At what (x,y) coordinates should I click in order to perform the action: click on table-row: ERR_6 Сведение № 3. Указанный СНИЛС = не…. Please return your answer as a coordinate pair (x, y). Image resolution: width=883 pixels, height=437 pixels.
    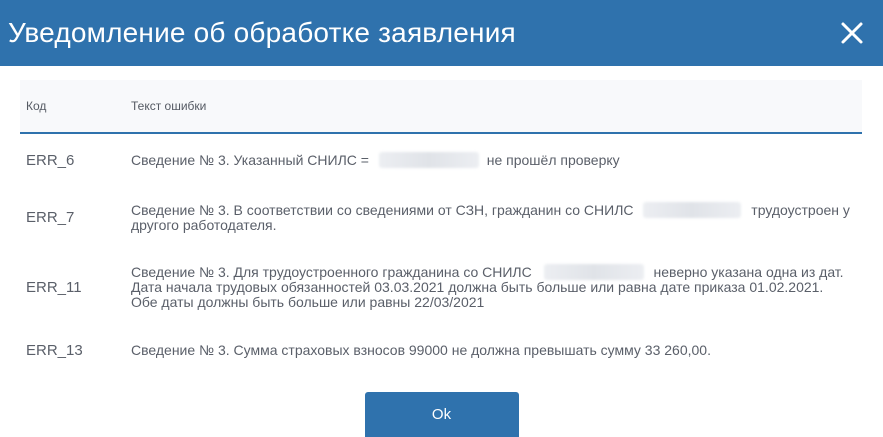
    Looking at the image, I should click on (441, 160).